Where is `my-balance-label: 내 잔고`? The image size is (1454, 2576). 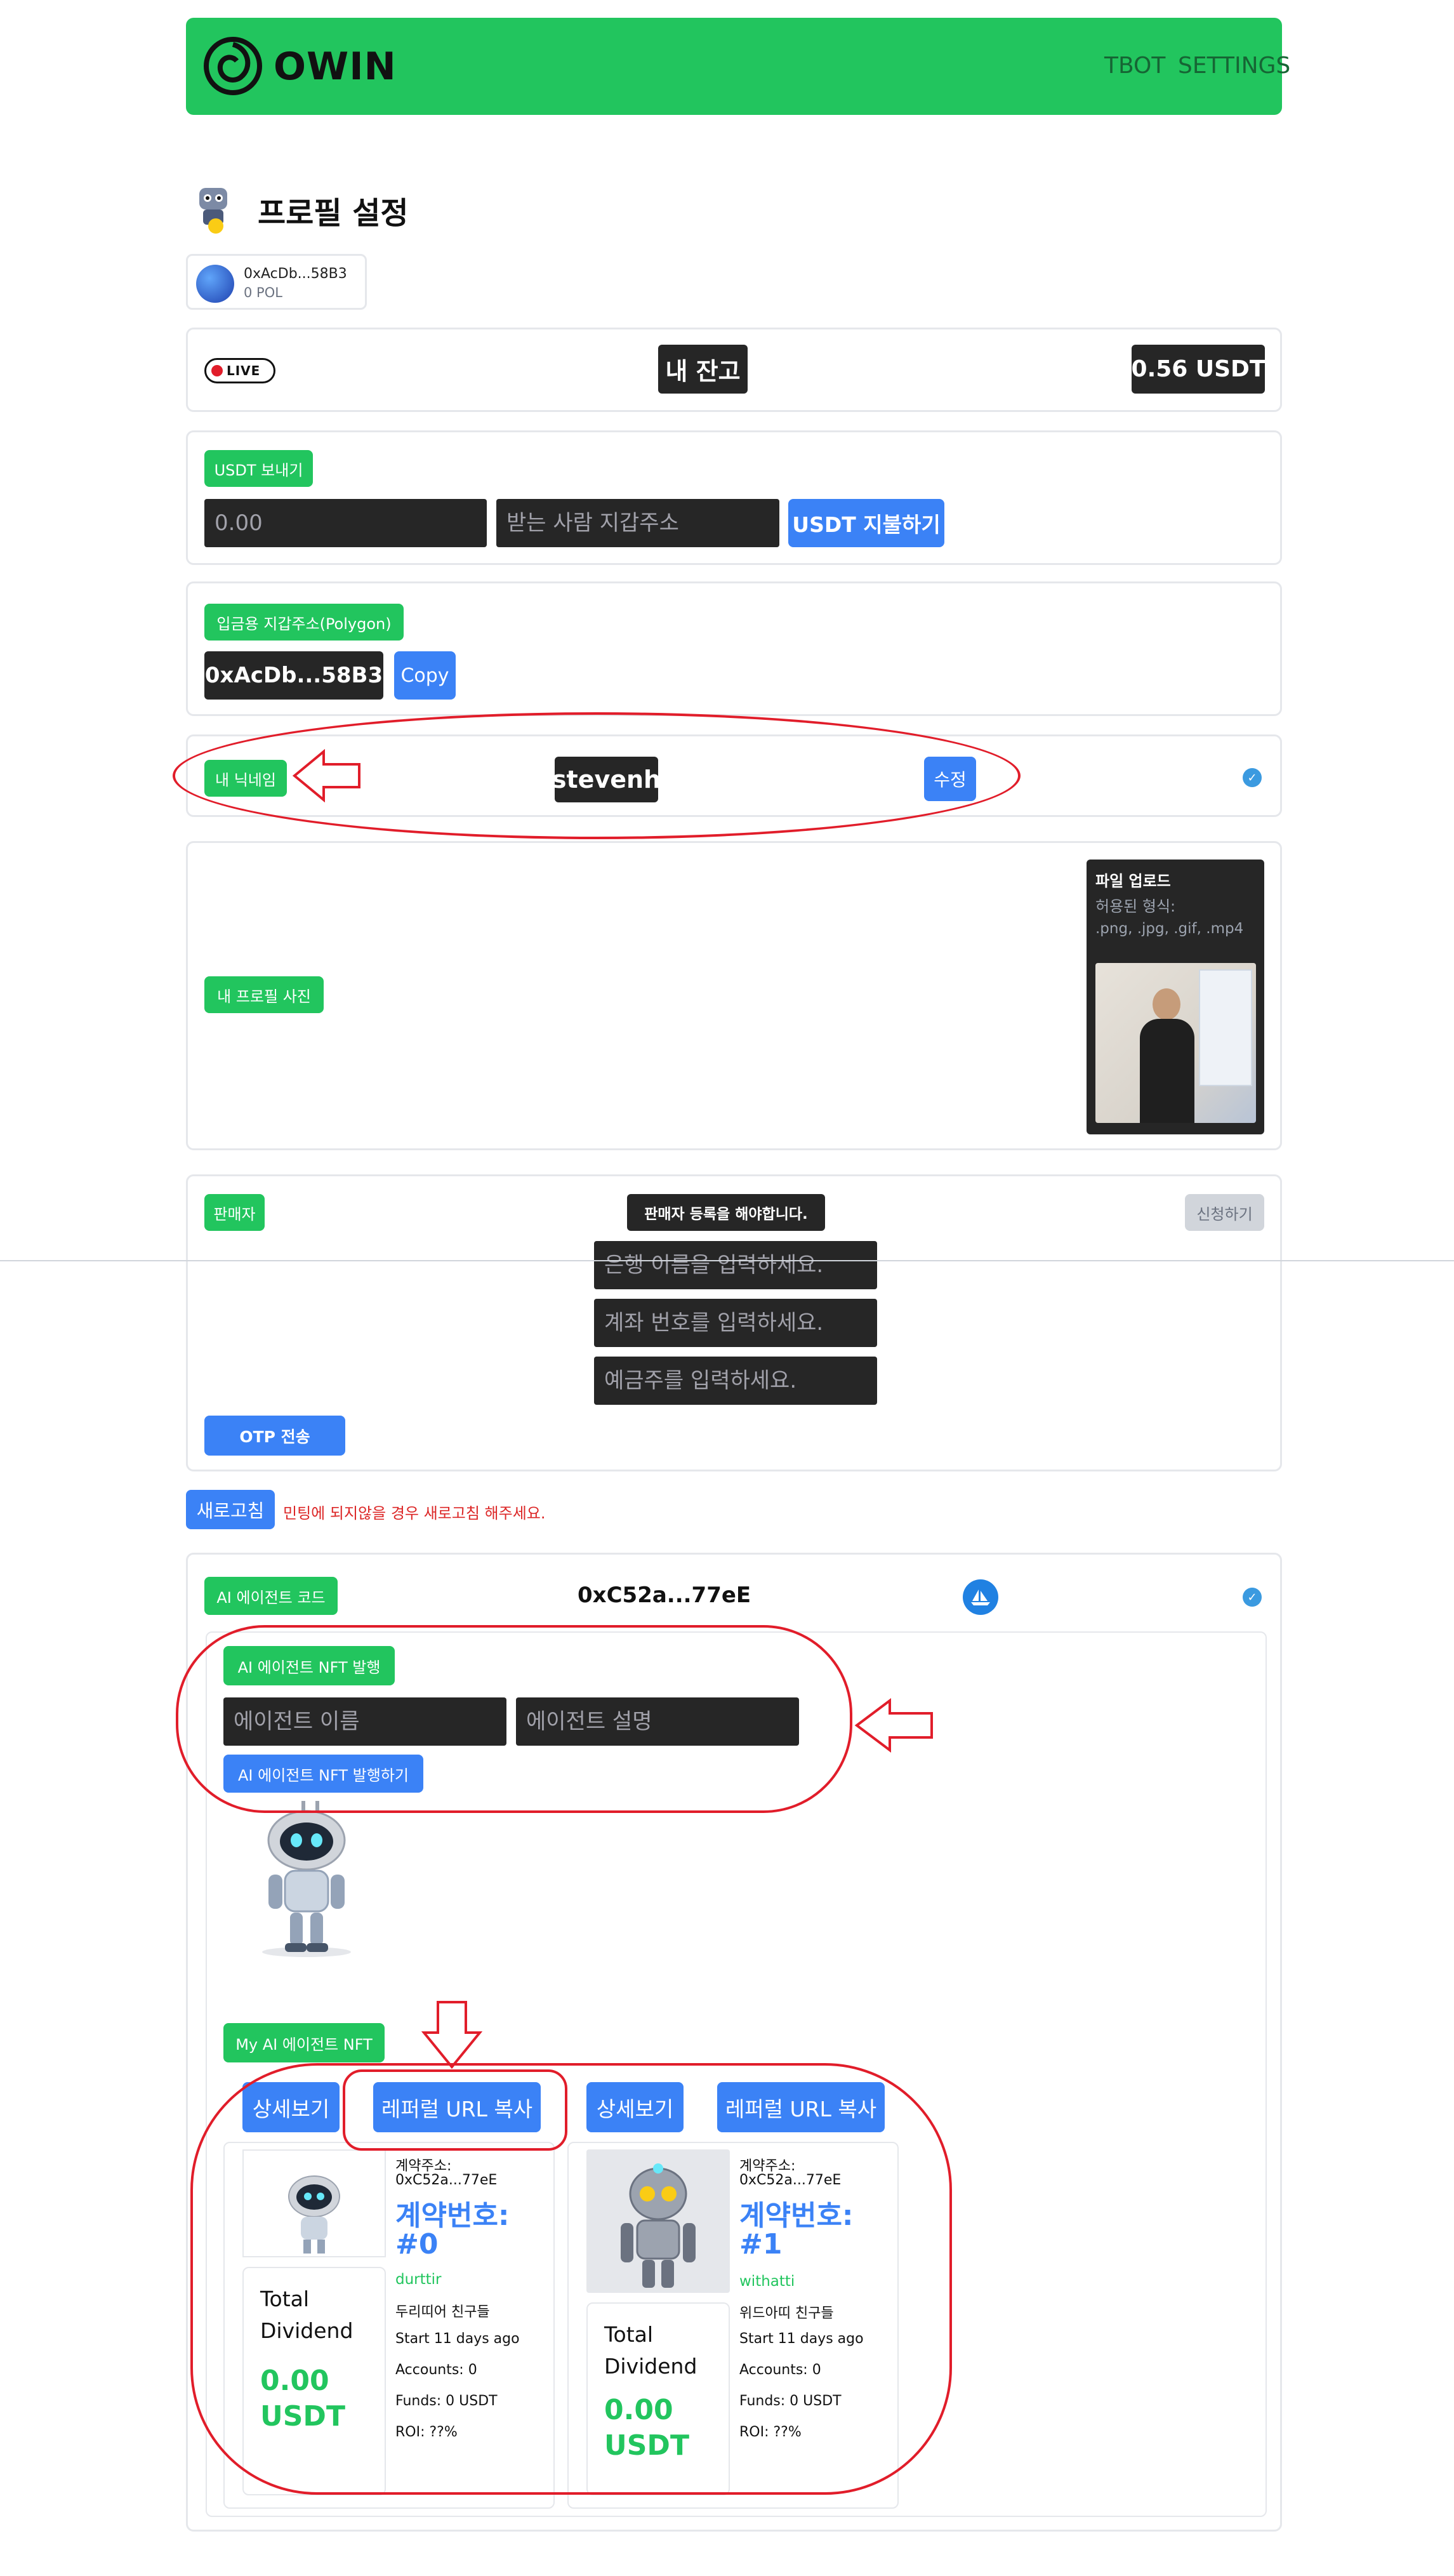
my-balance-label: 내 잔고 is located at coordinates (703, 369).